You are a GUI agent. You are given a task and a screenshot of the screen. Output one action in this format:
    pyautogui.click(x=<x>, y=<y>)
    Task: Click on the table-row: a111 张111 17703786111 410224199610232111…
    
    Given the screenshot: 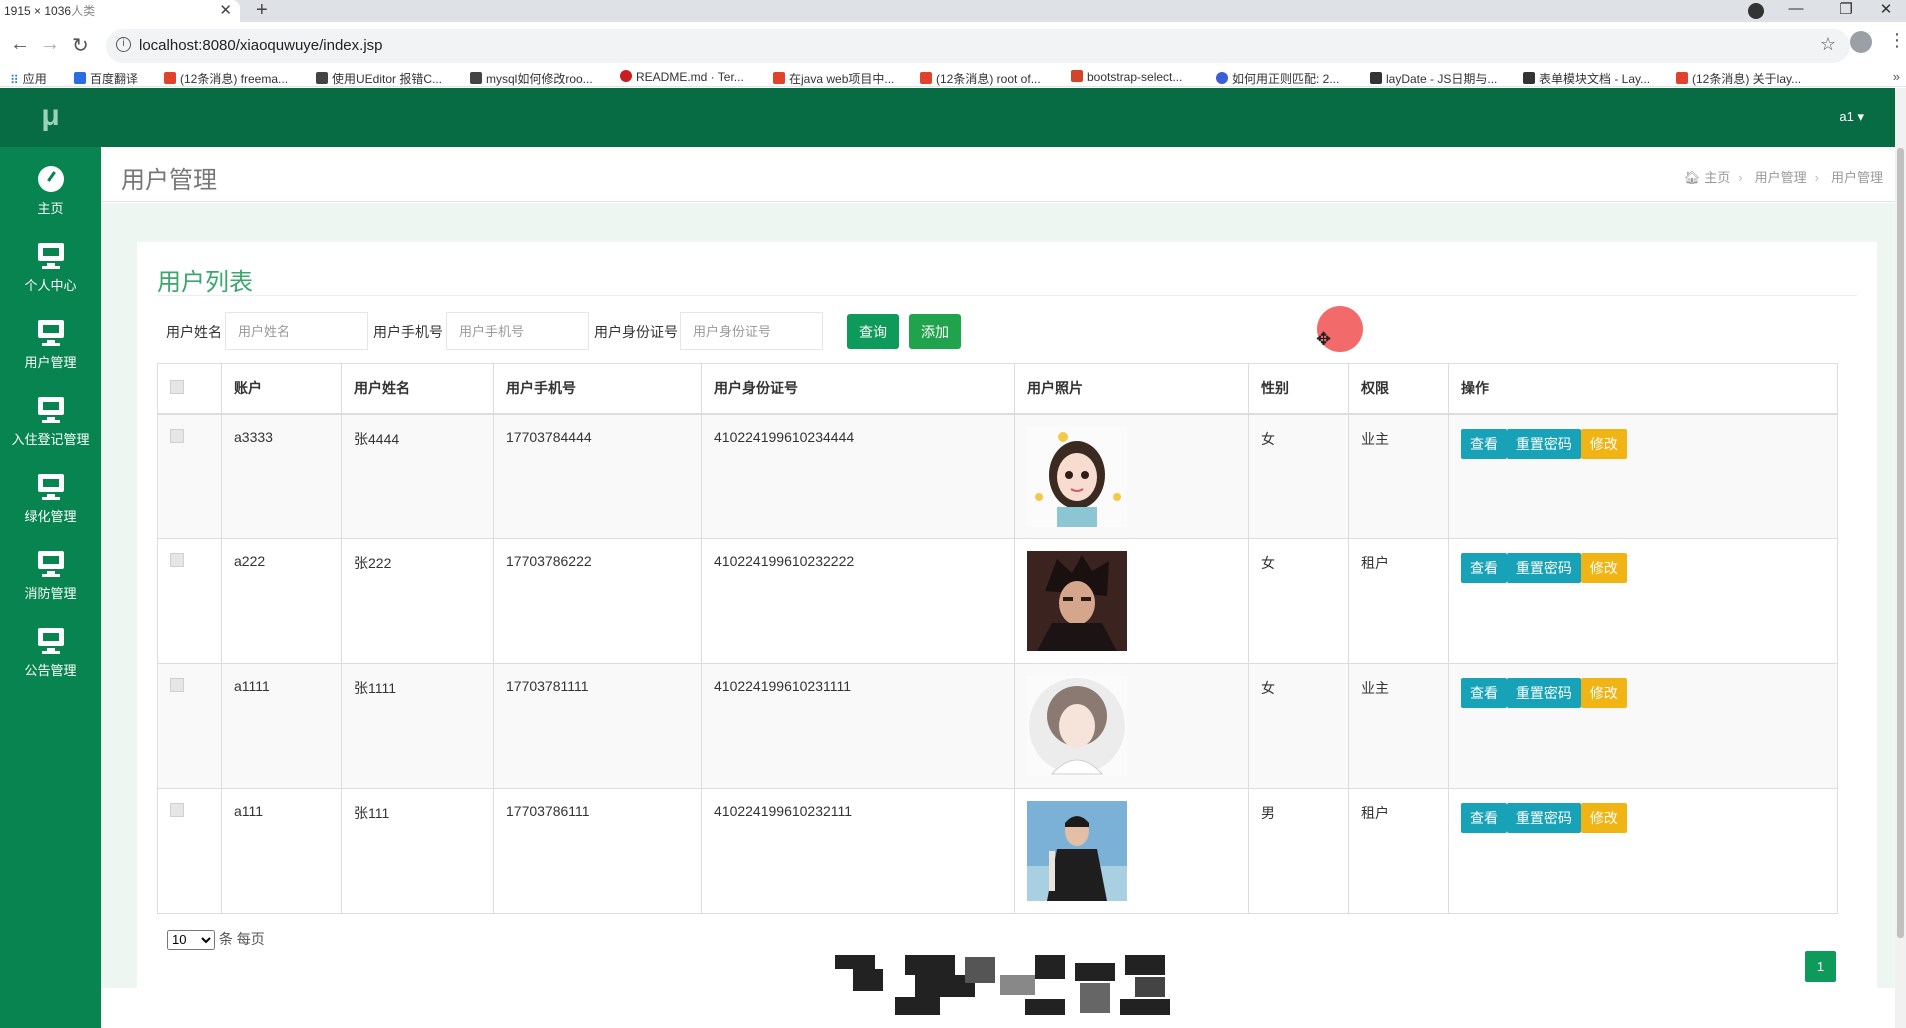 What is the action you would take?
    pyautogui.click(x=997, y=851)
    